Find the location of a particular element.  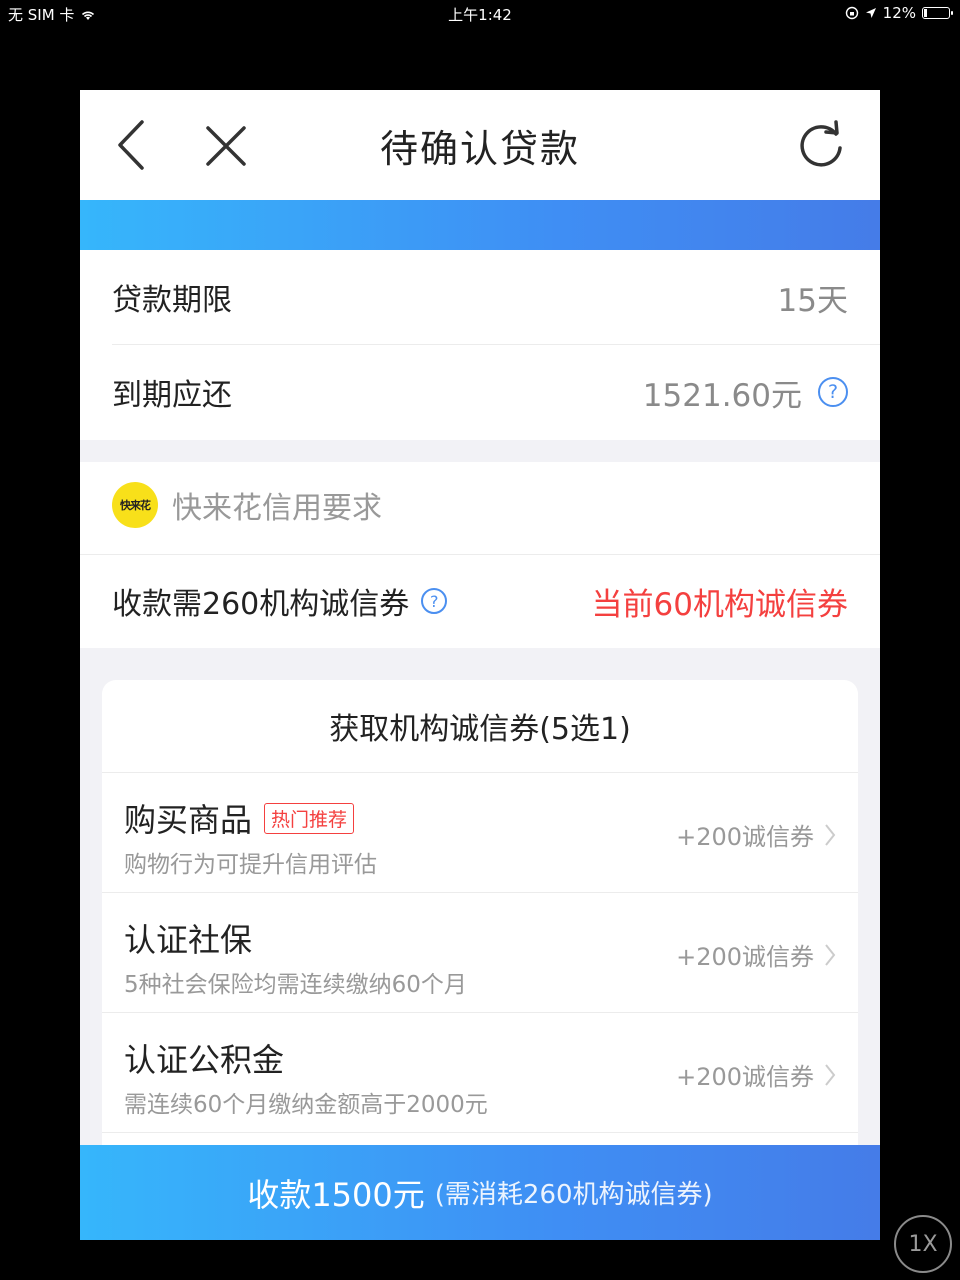

status-bar: 无 SIM 卡 上午1:42 12% is located at coordinates (480, 14).